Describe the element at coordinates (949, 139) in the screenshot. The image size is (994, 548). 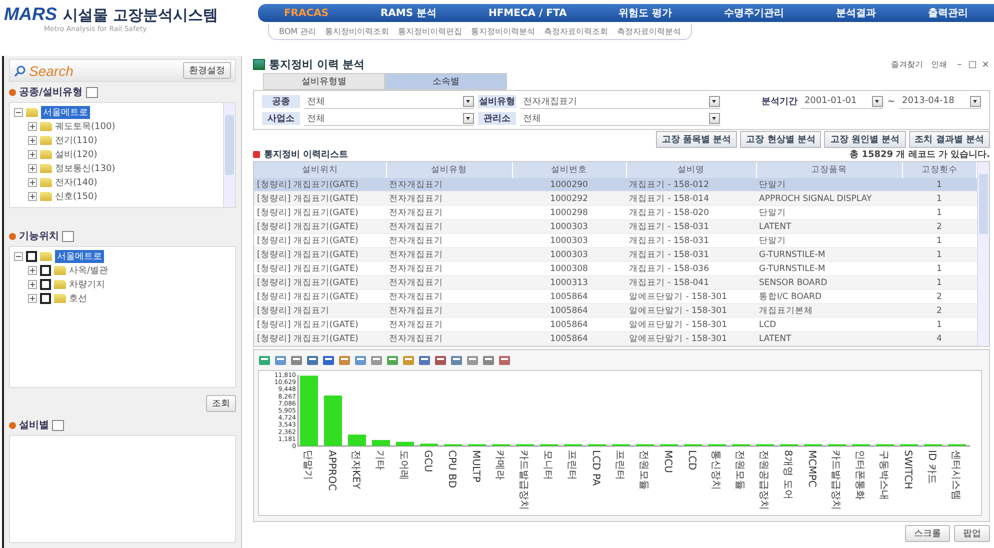
I see `analysis-button: 조치 결과별 분석` at that location.